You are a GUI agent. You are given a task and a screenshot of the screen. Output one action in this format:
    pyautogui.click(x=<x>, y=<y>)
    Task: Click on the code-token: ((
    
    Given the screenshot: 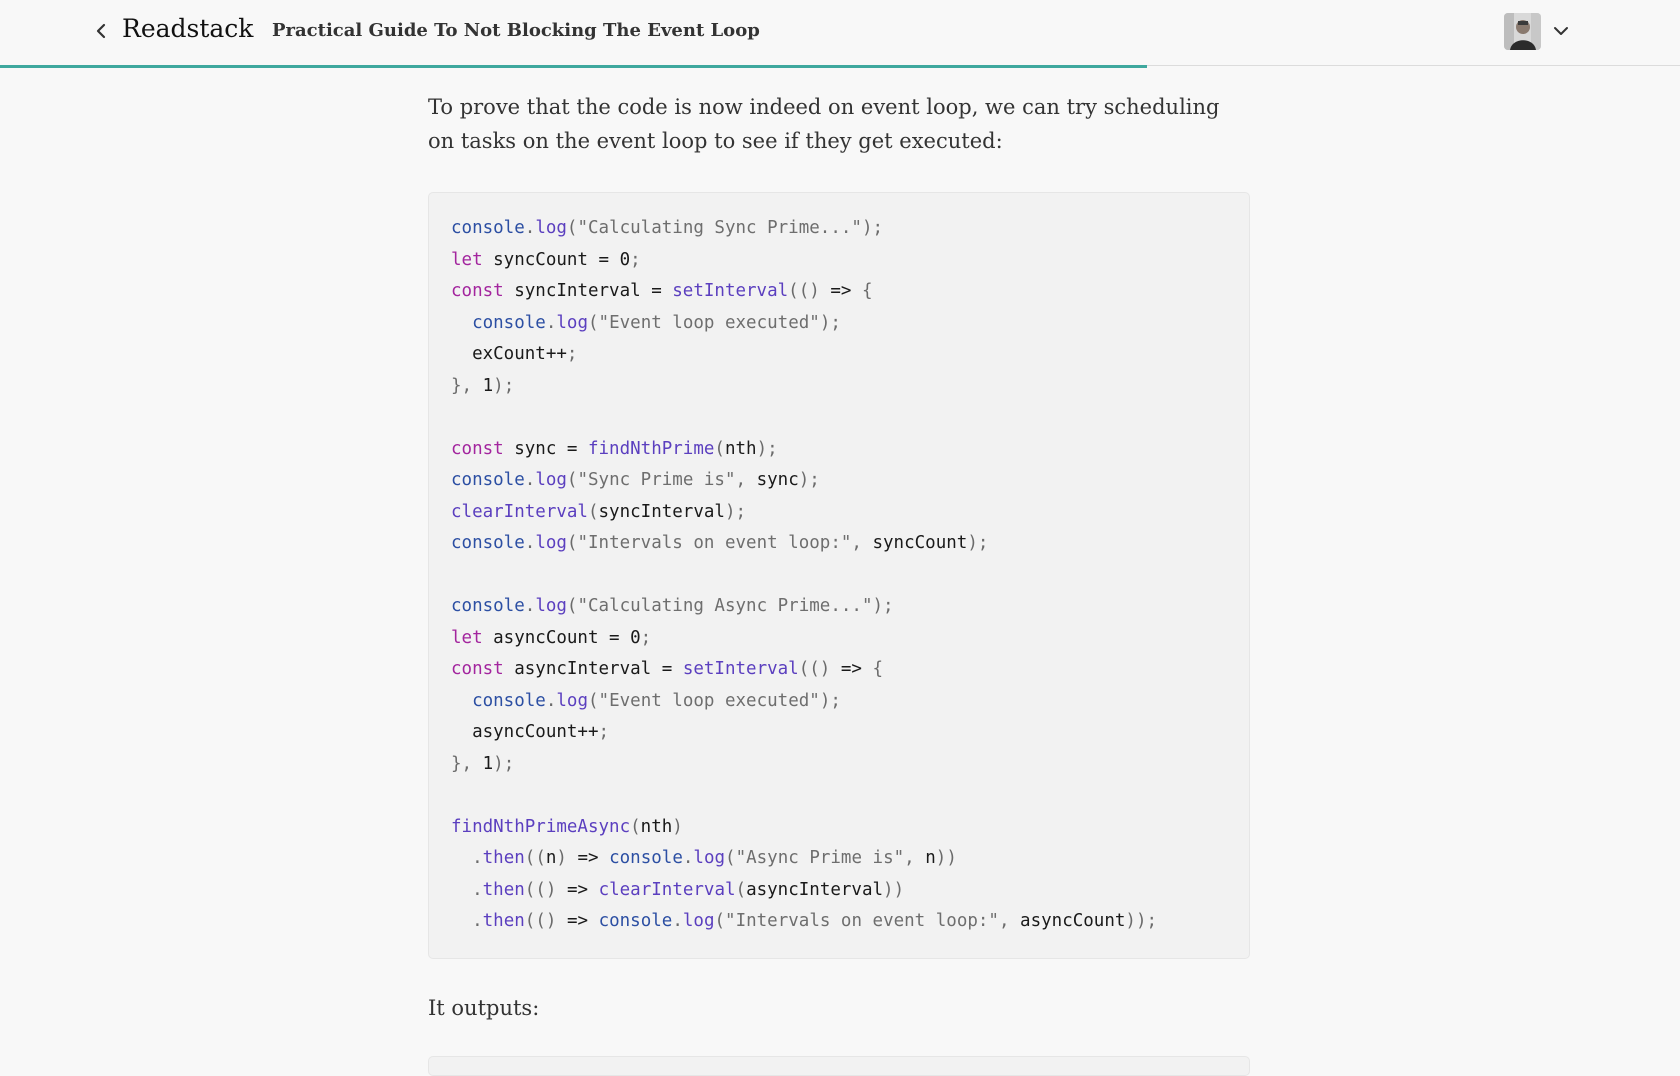 What is the action you would take?
    pyautogui.click(x=535, y=858)
    